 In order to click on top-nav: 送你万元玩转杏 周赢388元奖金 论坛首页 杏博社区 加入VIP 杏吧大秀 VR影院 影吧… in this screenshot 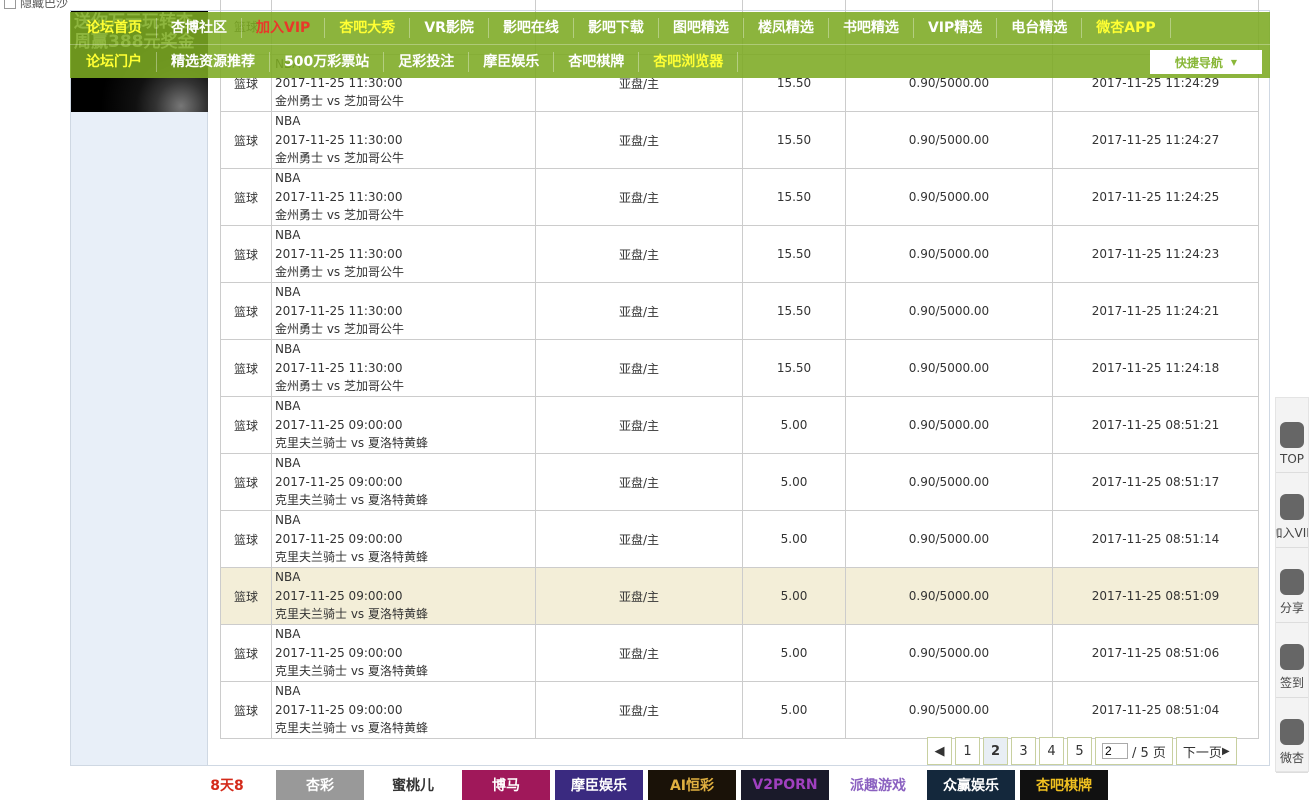, I will do `click(670, 45)`.